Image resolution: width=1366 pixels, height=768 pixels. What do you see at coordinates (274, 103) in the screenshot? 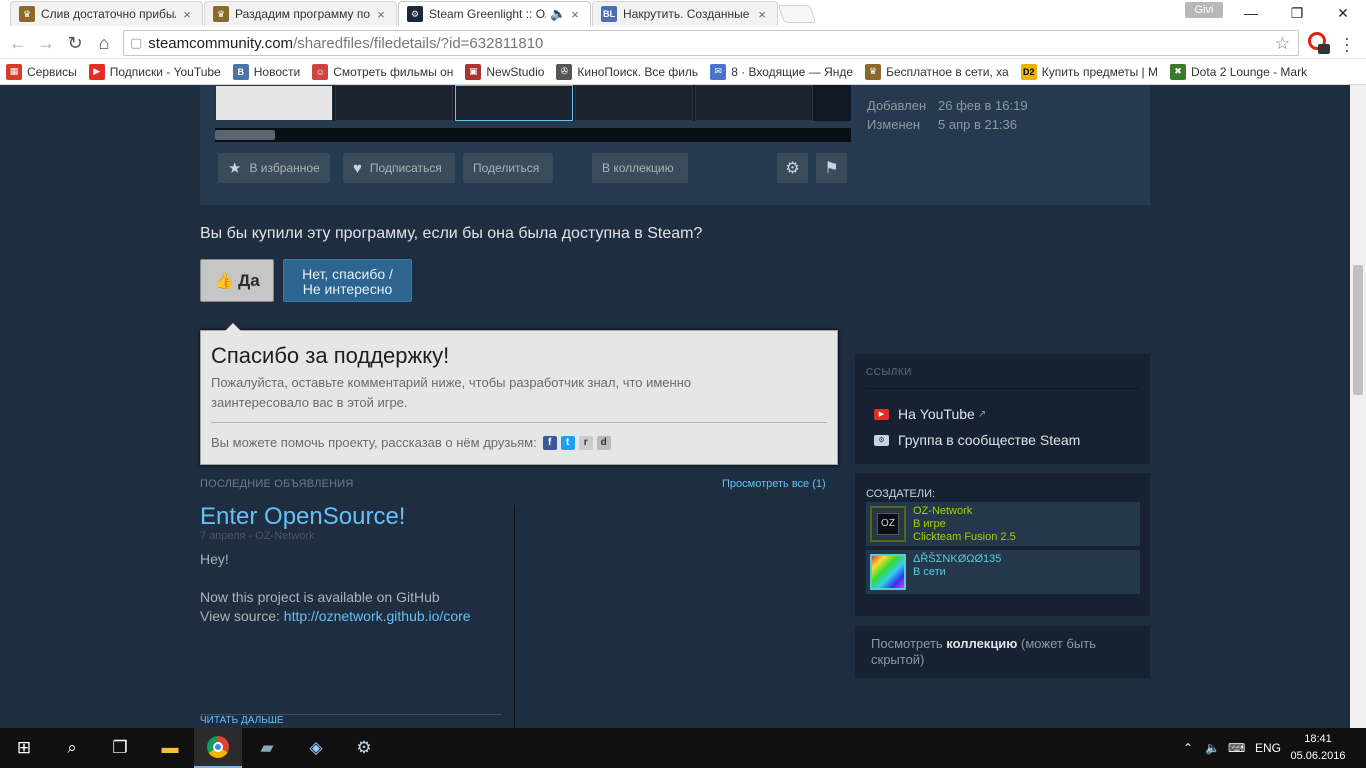
I see `video-thumbnail` at bounding box center [274, 103].